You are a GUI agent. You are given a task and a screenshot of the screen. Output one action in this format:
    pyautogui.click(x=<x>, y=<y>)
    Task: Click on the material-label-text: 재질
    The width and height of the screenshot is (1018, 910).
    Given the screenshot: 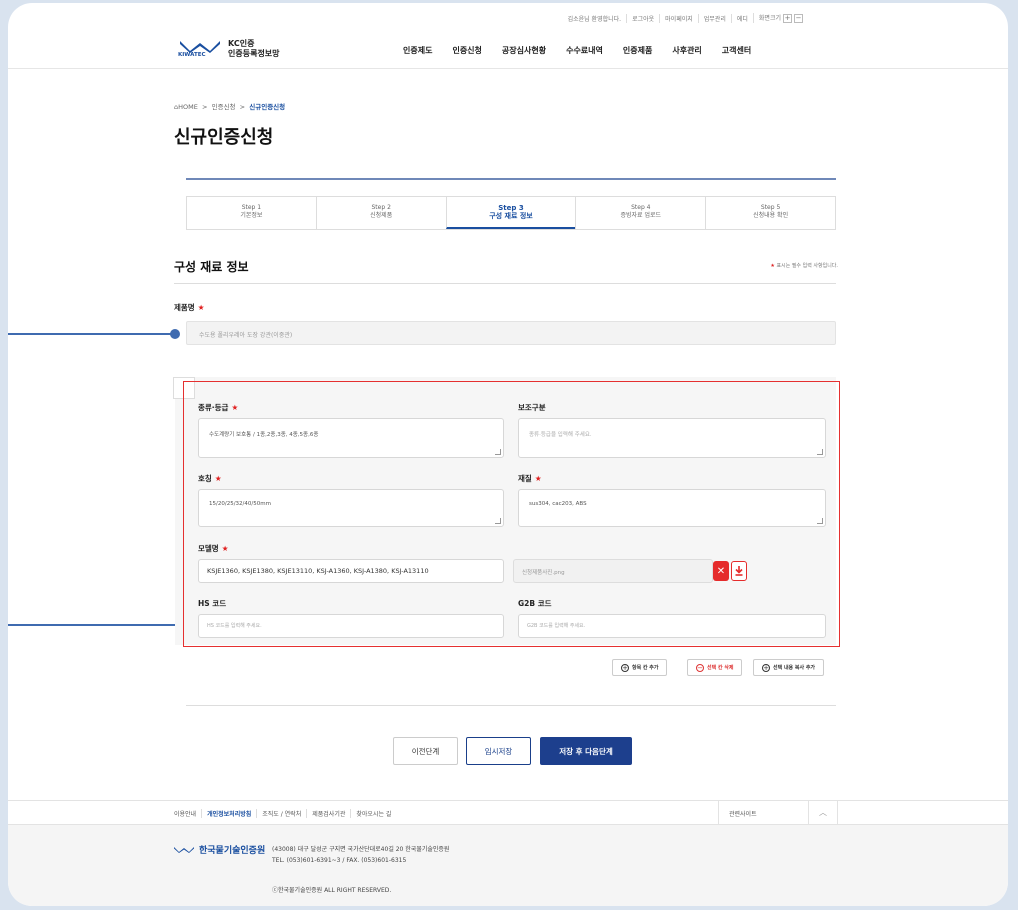 What is the action you would take?
    pyautogui.click(x=525, y=478)
    